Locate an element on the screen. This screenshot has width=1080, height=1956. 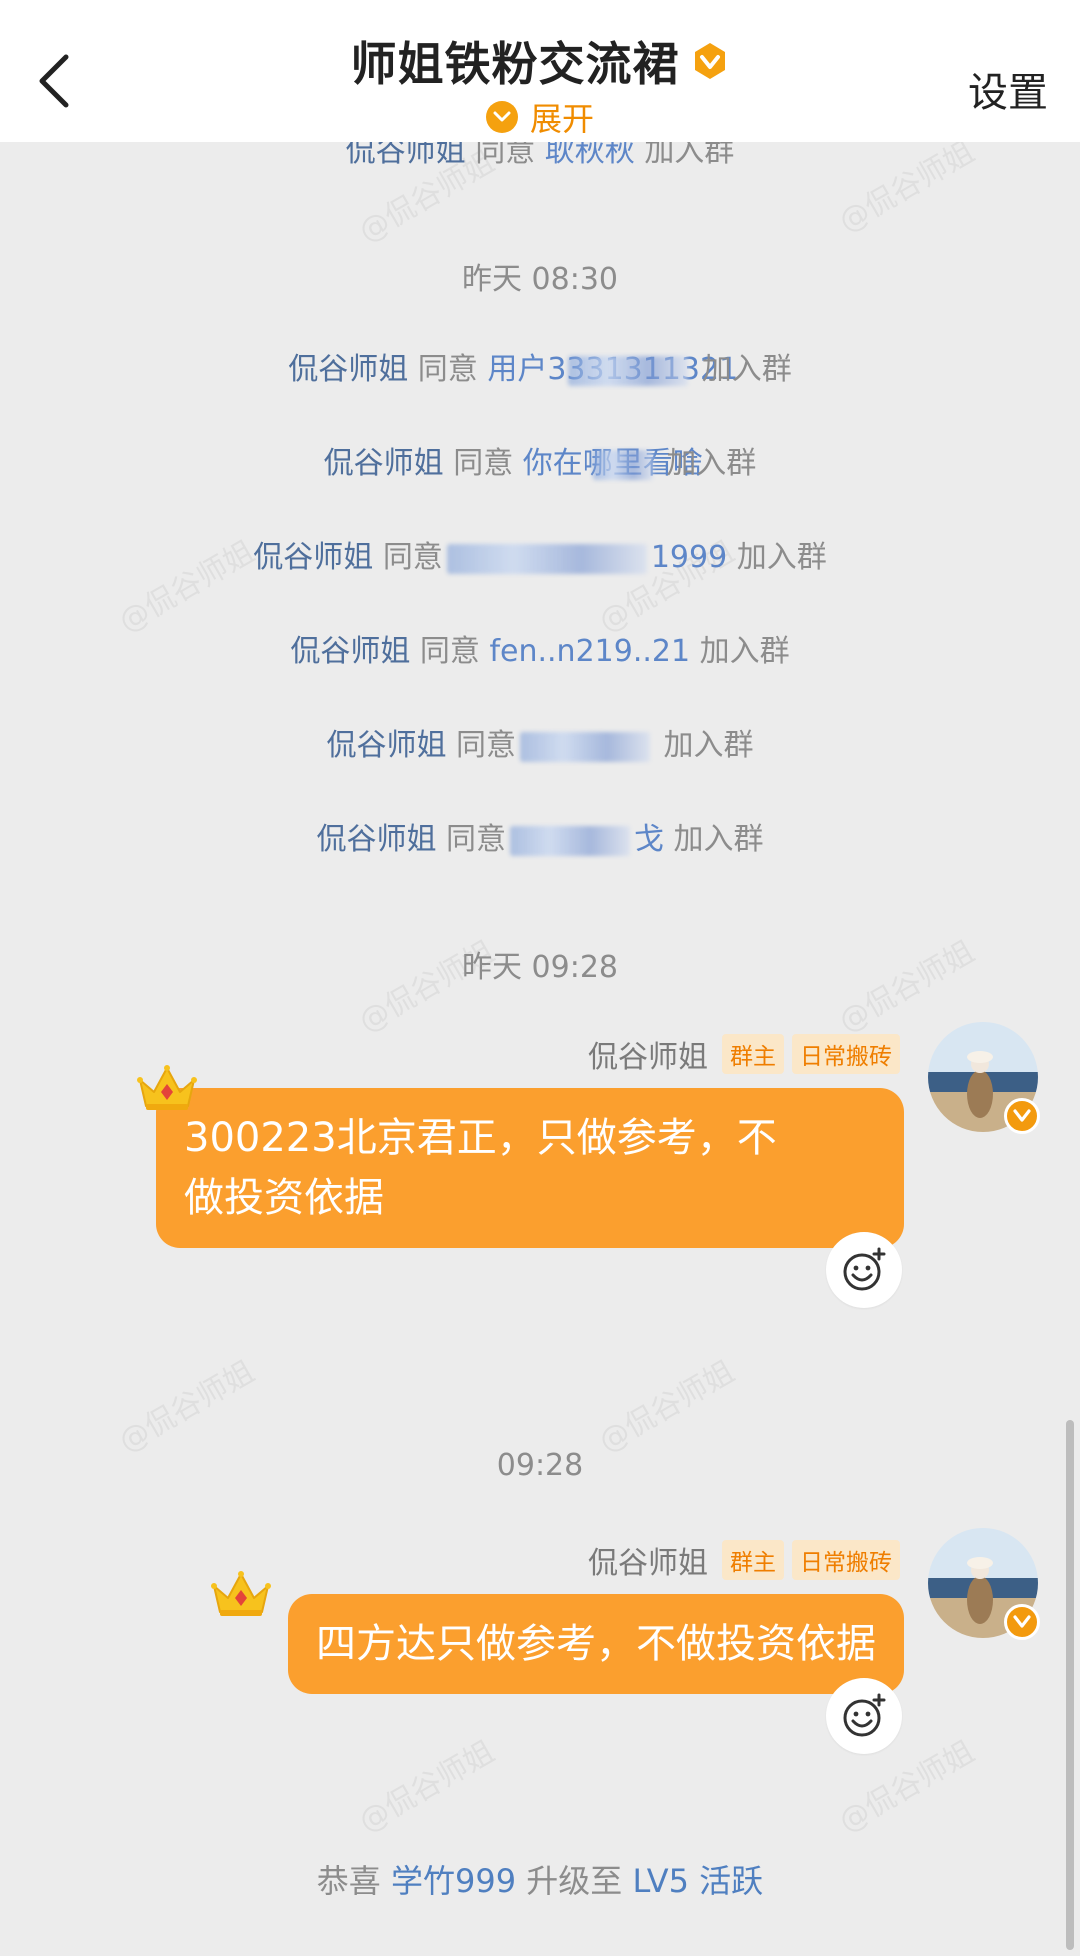
level-up-notice: 恭喜 学竹999 升级至 LV5 活跃 is located at coordinates (540, 1879).